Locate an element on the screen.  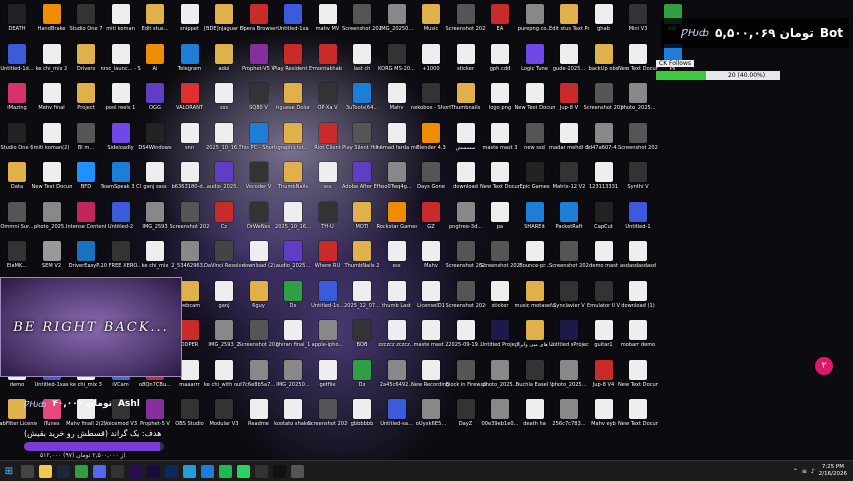
desktop-icon: OP-Xa V is located at coordinates (328, 97).